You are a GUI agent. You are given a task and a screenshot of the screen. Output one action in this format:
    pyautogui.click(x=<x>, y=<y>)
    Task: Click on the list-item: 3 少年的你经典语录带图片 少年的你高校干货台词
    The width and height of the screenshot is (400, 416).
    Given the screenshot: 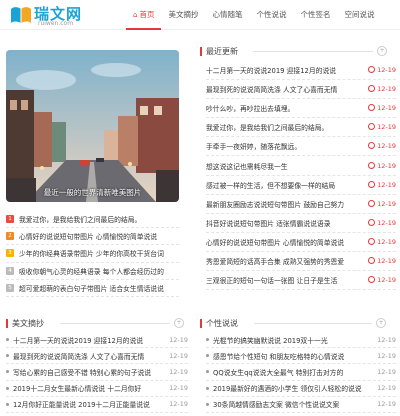 What is the action you would take?
    pyautogui.click(x=92, y=254)
    